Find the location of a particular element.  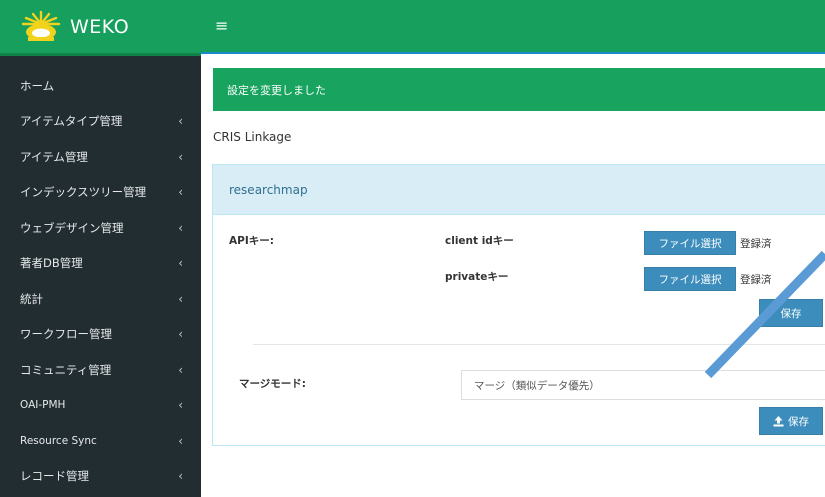

sidebar-item-author-db-management: 著者DB管理 ‹ is located at coordinates (100, 264).